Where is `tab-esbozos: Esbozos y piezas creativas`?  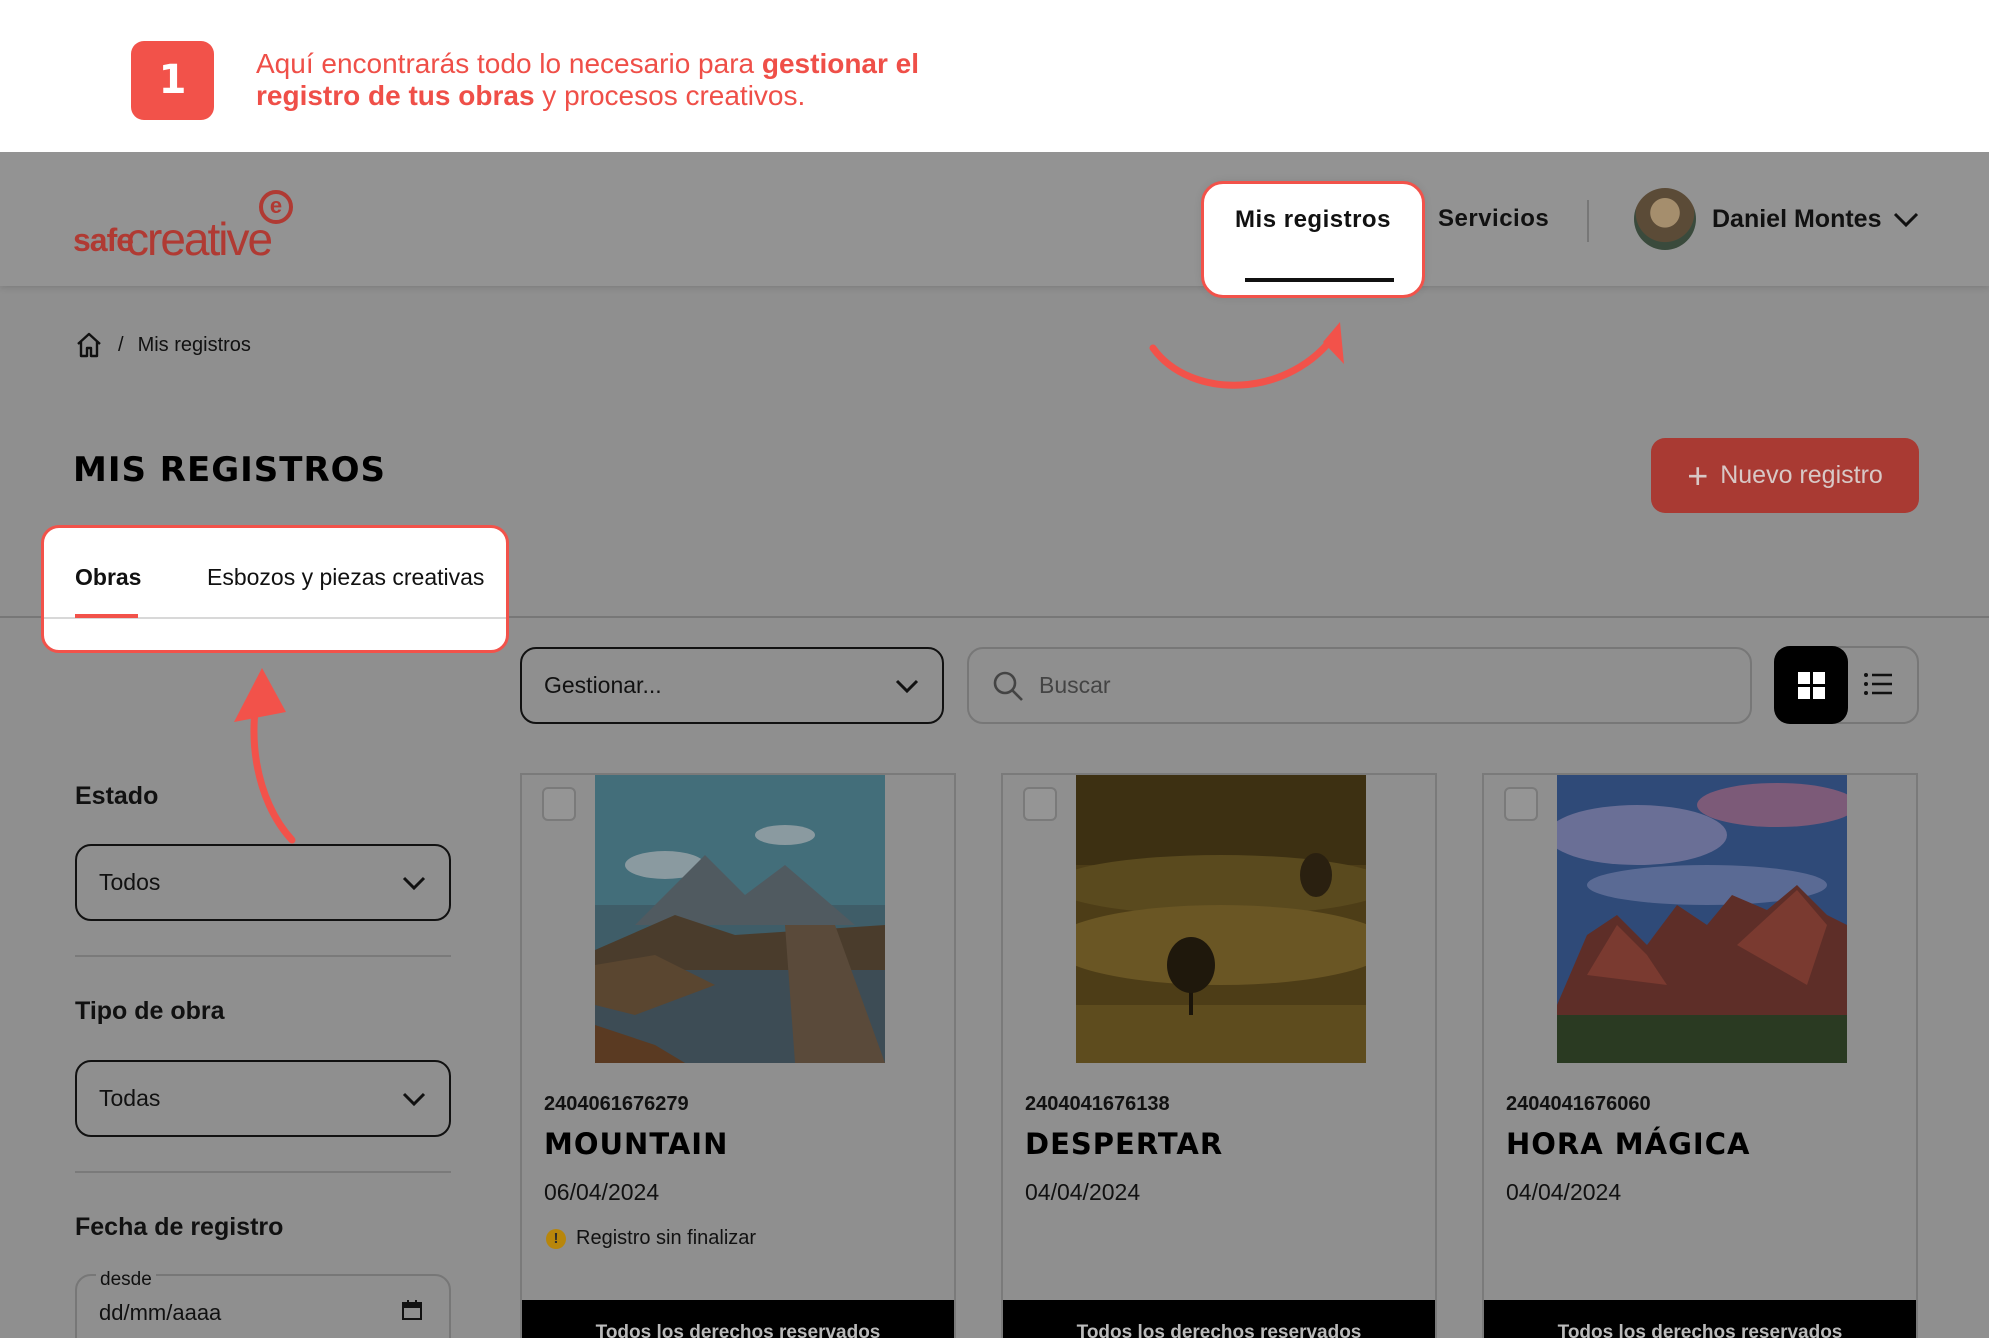 tab-esbozos: Esbozos y piezas creativas is located at coordinates (345, 577).